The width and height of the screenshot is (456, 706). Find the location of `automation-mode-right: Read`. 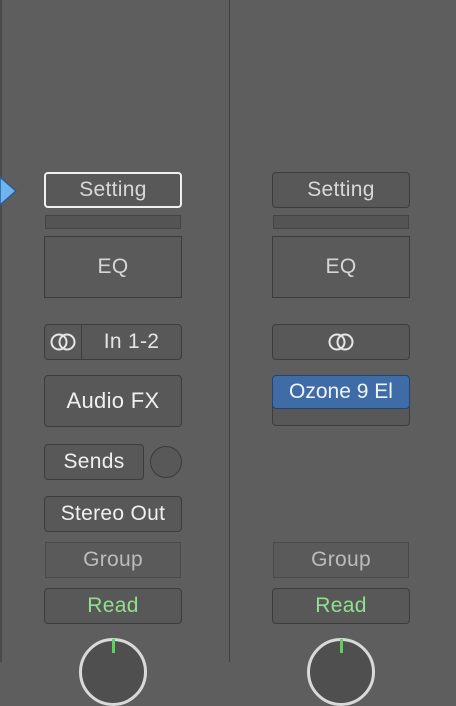

automation-mode-right: Read is located at coordinates (341, 606).